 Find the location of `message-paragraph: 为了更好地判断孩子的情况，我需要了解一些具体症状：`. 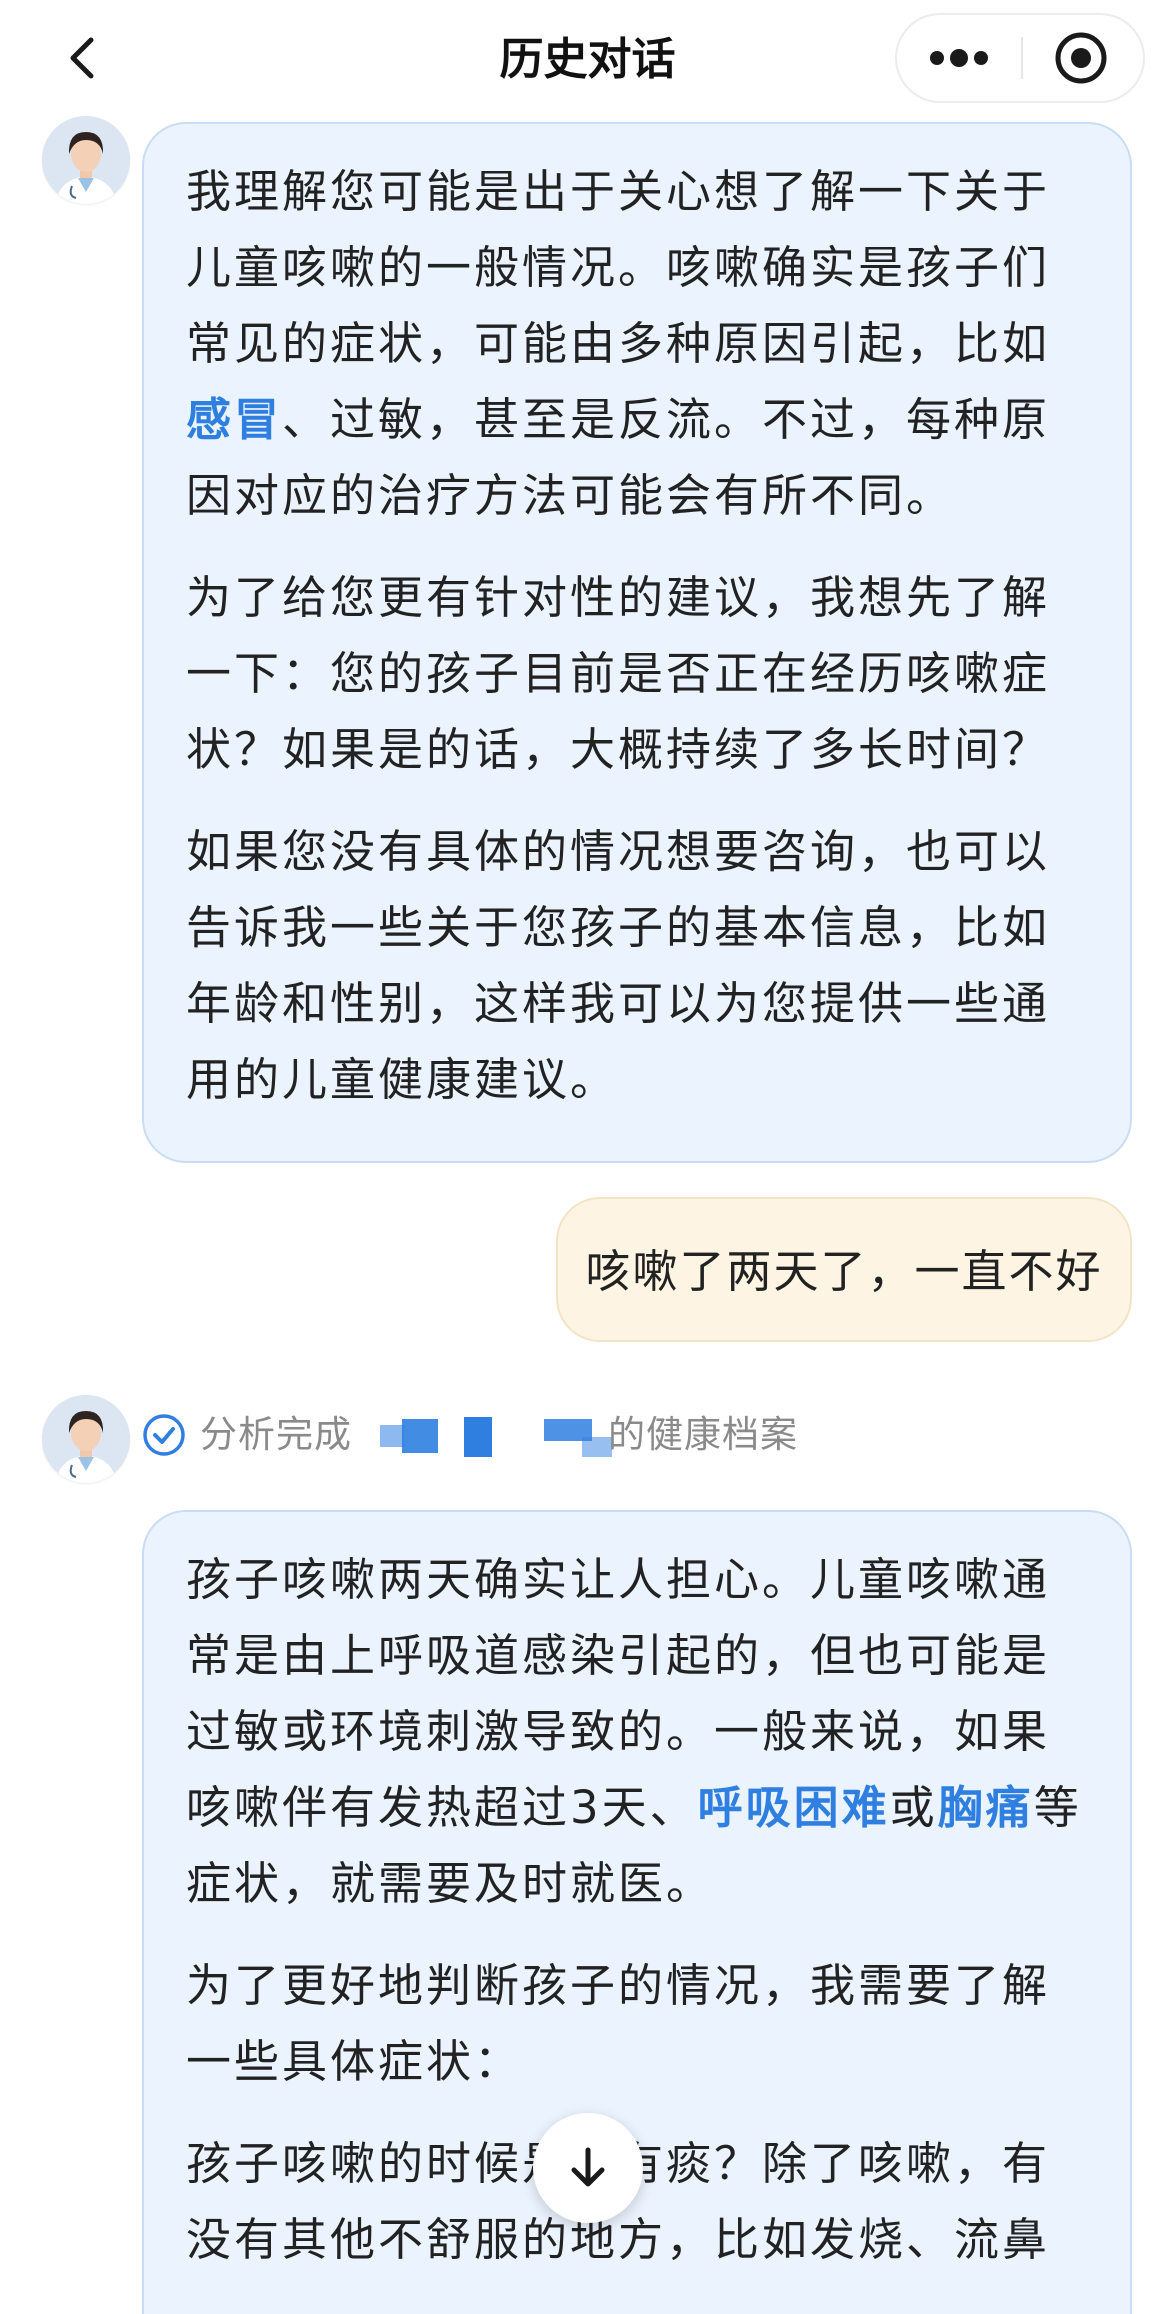

message-paragraph: 为了更好地判断孩子的情况，我需要了解一些具体症状： is located at coordinates (618, 2023).